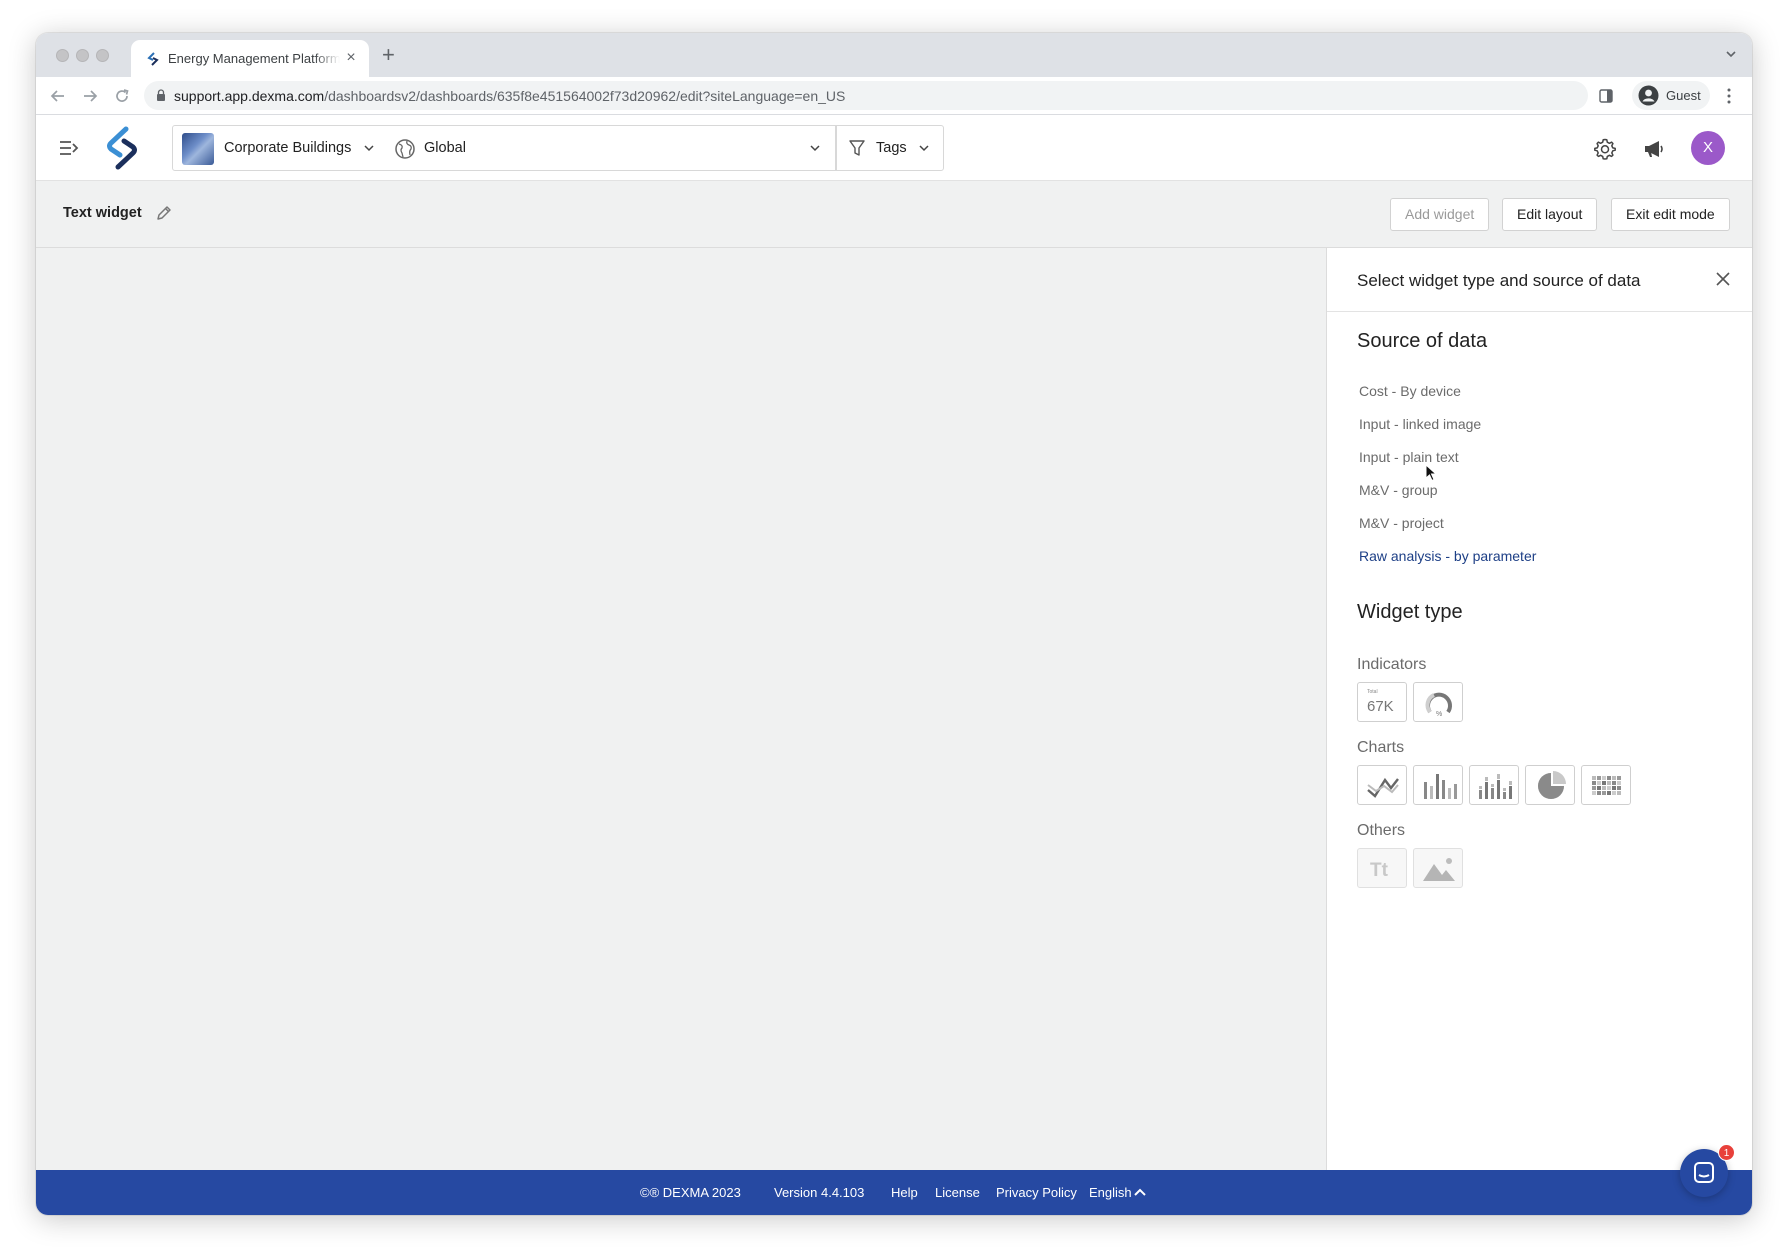  I want to click on close-icon, so click(1723, 279).